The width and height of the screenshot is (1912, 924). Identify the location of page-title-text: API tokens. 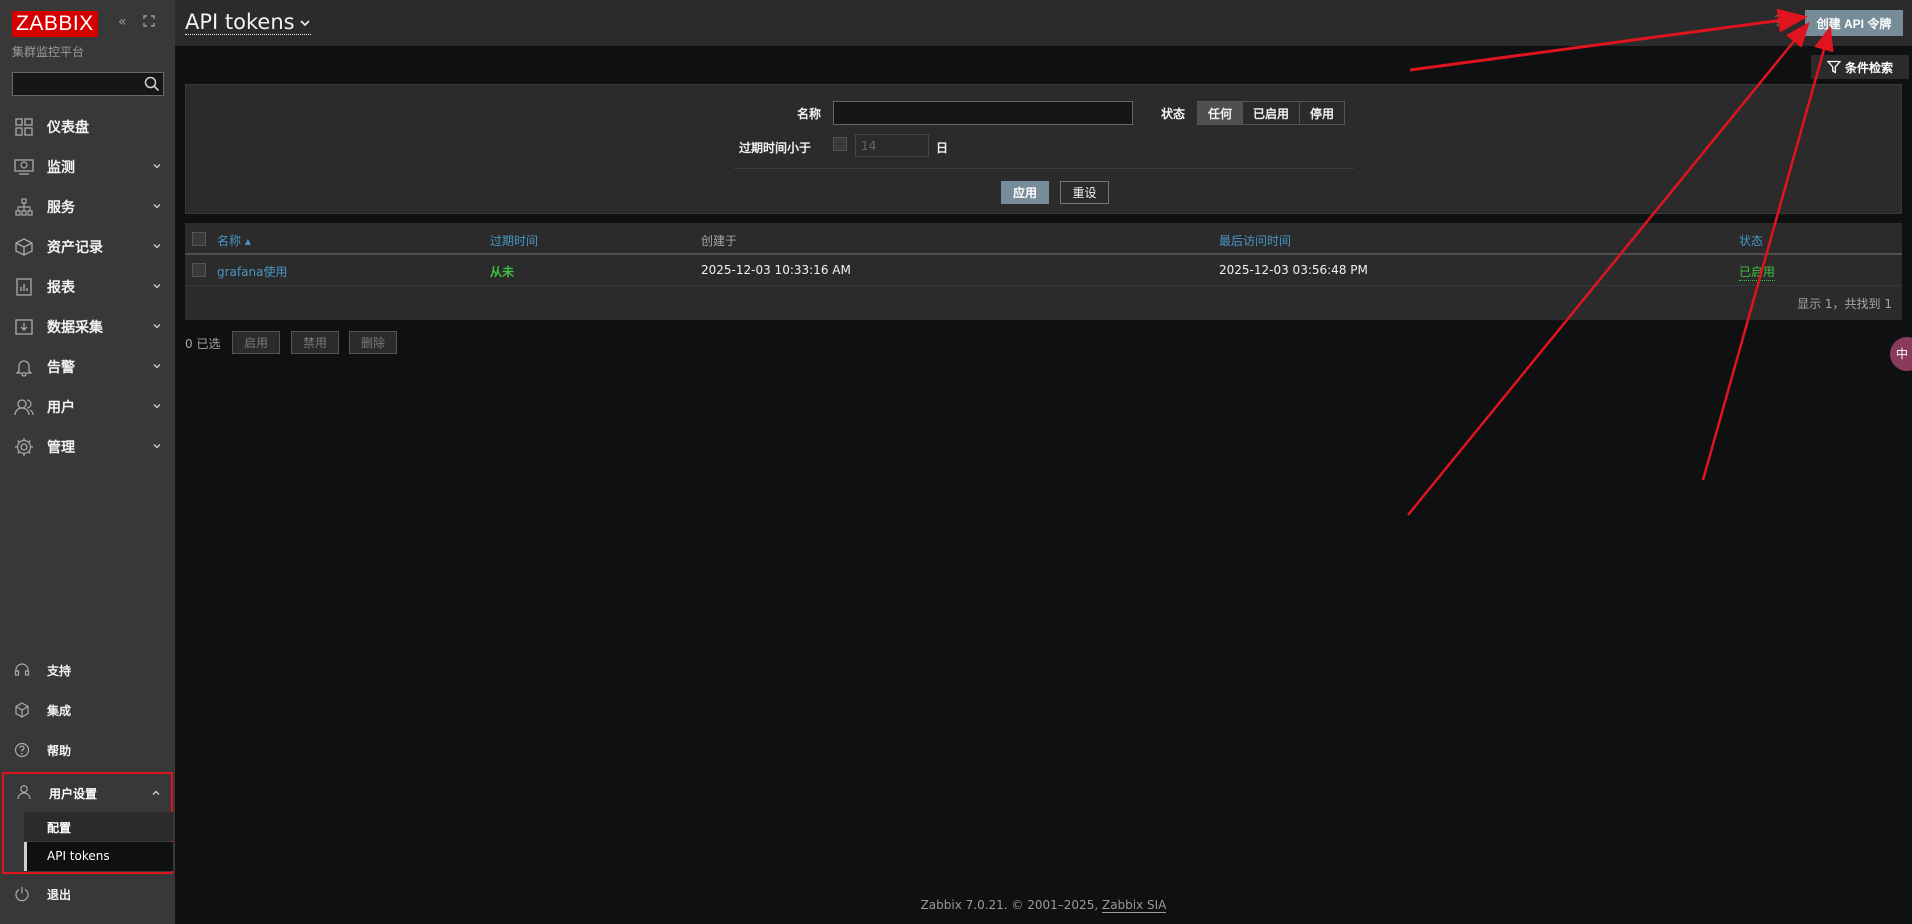
(240, 22).